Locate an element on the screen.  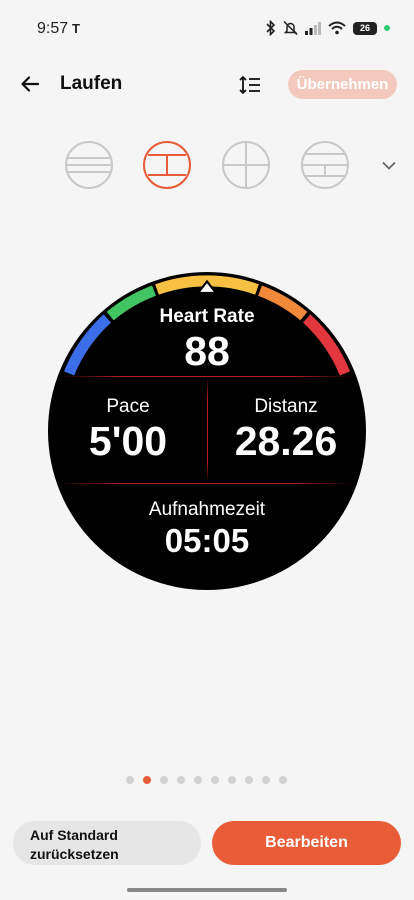
layout-3-rows-icon is located at coordinates (89, 165).